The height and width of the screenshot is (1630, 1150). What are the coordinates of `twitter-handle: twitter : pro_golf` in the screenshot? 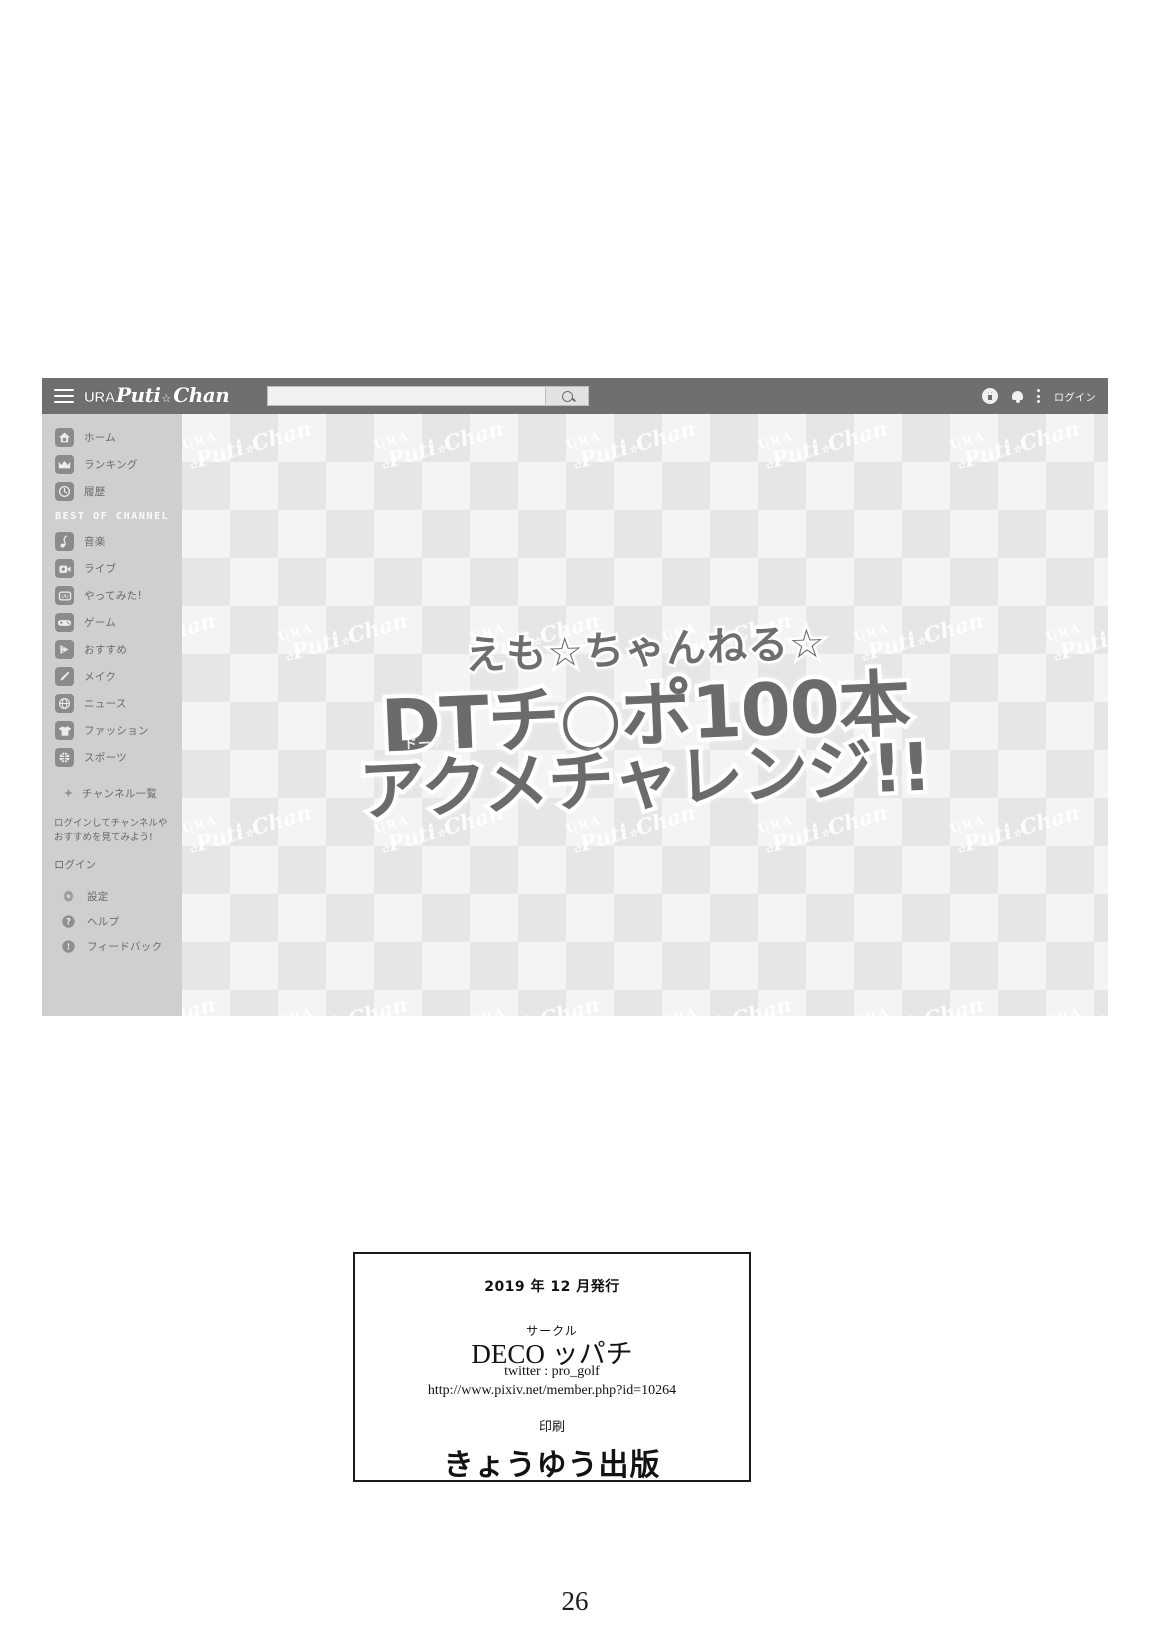 It's located at (552, 1371).